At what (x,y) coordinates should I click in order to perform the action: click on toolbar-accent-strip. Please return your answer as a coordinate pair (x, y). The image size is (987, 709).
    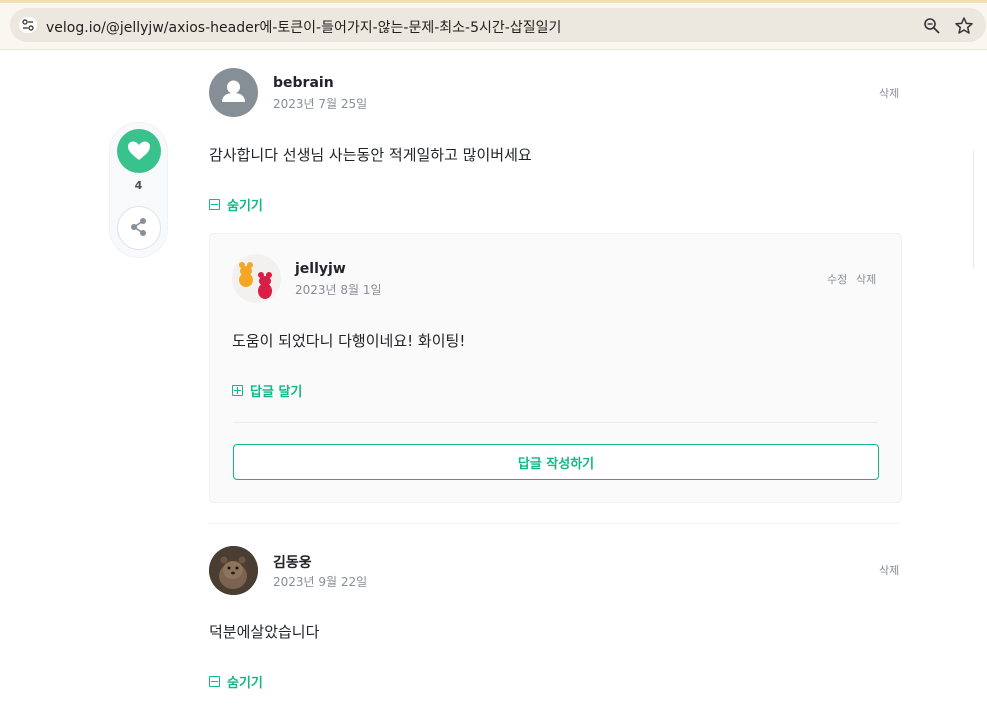
    Looking at the image, I should click on (493, 1).